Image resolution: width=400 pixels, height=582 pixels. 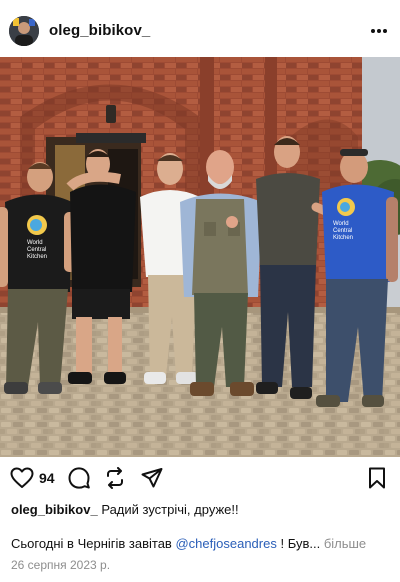 I want to click on avatar, so click(x=24, y=31).